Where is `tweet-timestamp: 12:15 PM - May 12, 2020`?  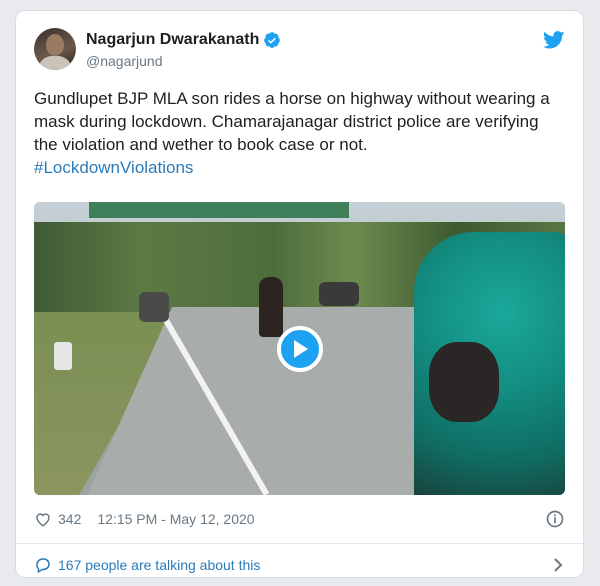 tweet-timestamp: 12:15 PM - May 12, 2020 is located at coordinates (175, 519).